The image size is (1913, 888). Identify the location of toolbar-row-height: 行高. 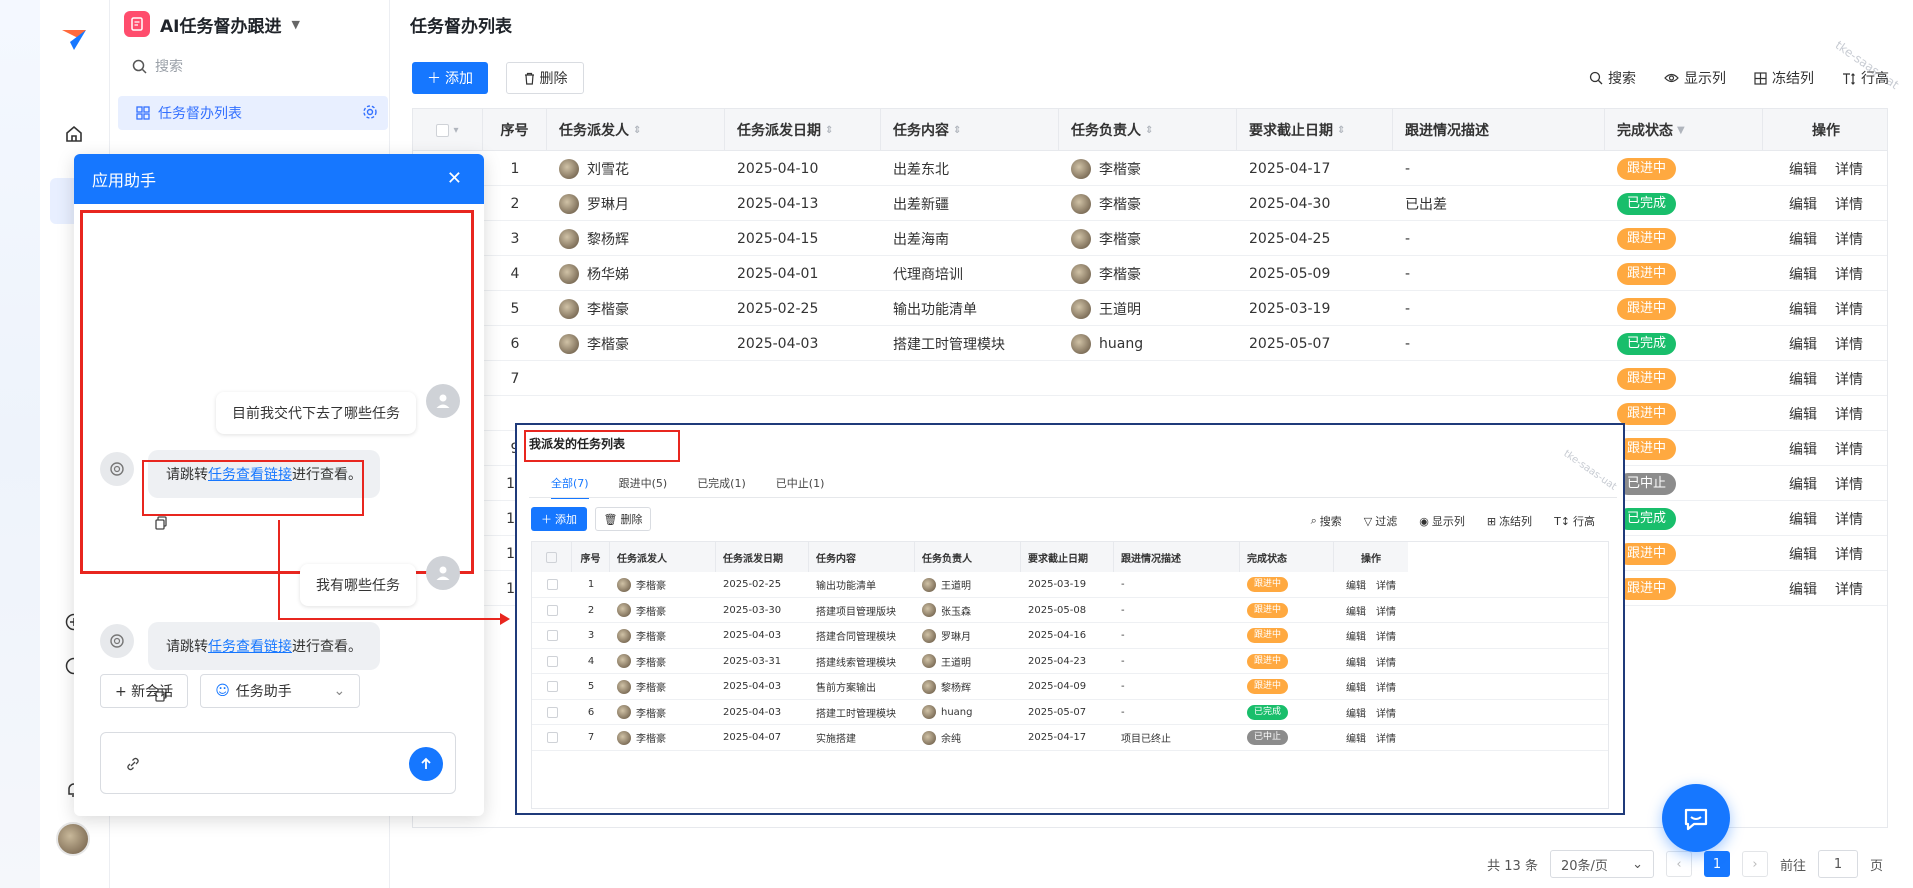
(1865, 78).